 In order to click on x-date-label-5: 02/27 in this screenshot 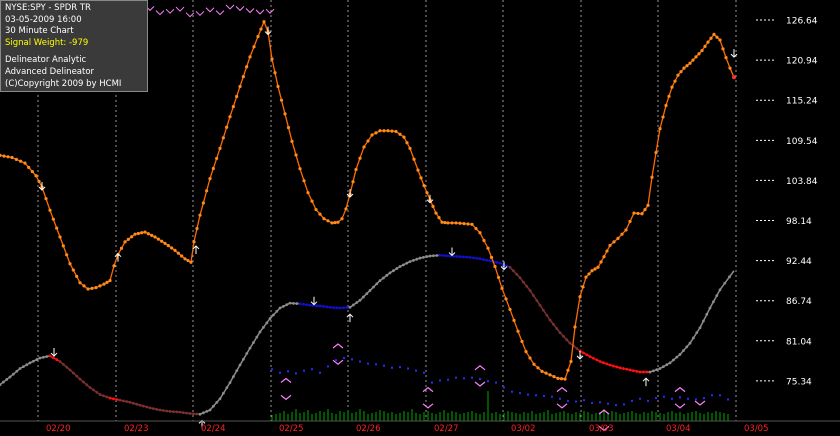, I will do `click(446, 429)`.